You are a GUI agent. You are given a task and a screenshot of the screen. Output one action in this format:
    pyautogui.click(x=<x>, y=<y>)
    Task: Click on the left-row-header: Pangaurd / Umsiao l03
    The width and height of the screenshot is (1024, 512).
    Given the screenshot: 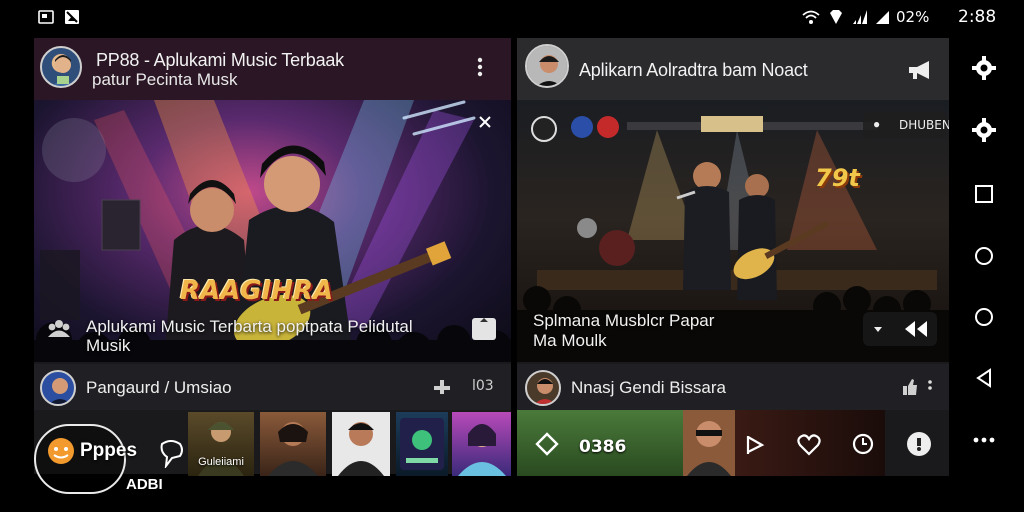 What is the action you would take?
    pyautogui.click(x=272, y=387)
    